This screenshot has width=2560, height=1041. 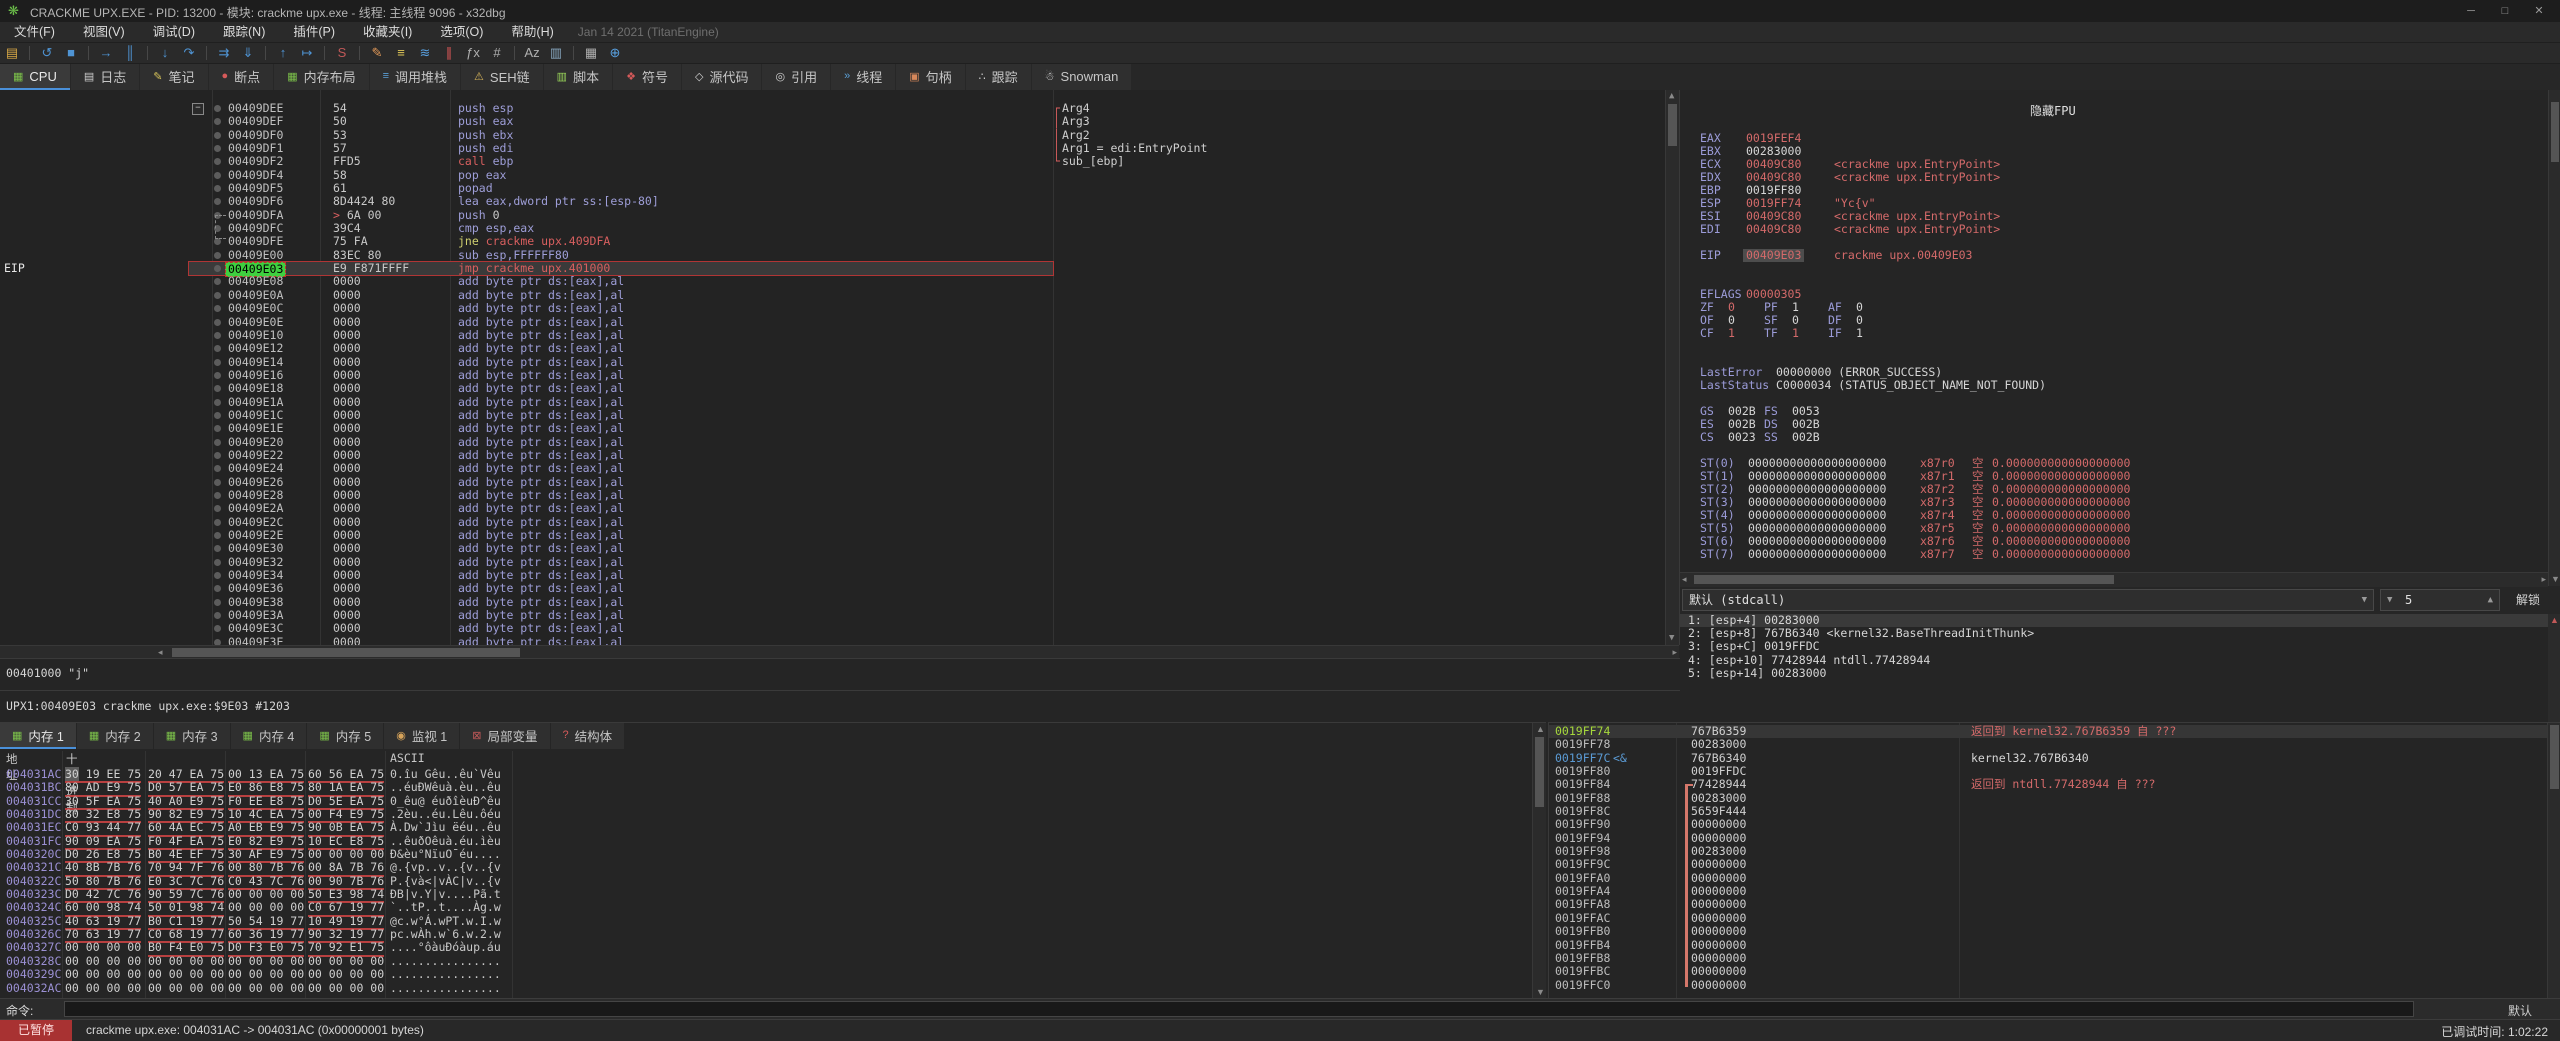 What do you see at coordinates (832, 161) in the screenshot?
I see `disasm-row: 00409DF2 FFD5 call ebp └ sub_[ebp]` at bounding box center [832, 161].